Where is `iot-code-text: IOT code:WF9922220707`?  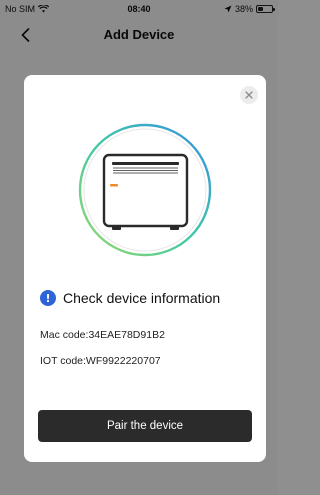
iot-code-text: IOT code:WF9922220707 is located at coordinates (100, 361).